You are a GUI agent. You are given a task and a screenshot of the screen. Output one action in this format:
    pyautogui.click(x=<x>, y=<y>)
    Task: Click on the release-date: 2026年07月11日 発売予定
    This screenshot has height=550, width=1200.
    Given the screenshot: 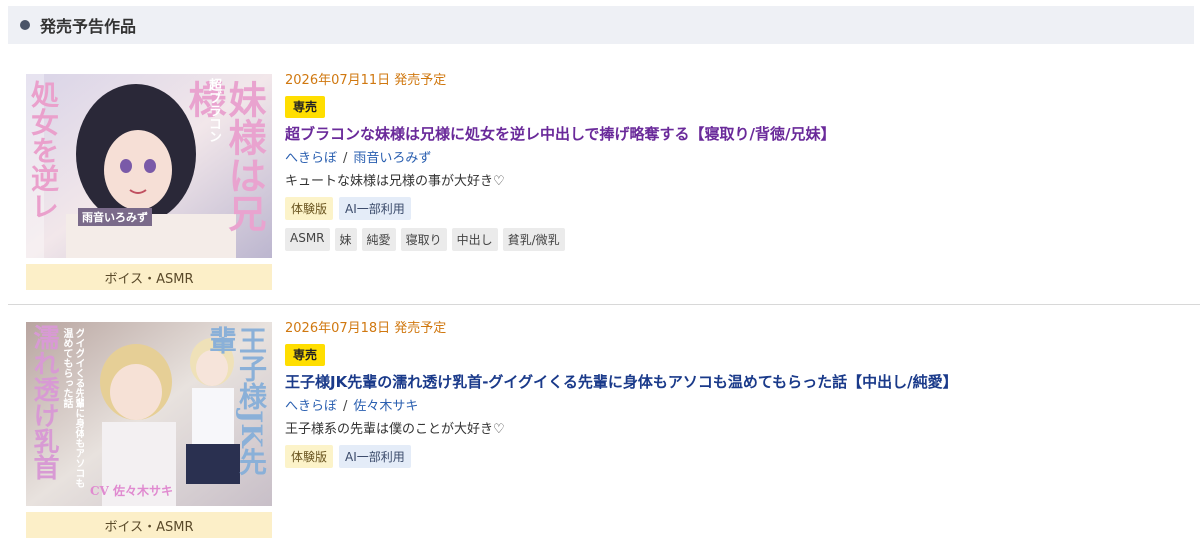 What is the action you would take?
    pyautogui.click(x=366, y=80)
    